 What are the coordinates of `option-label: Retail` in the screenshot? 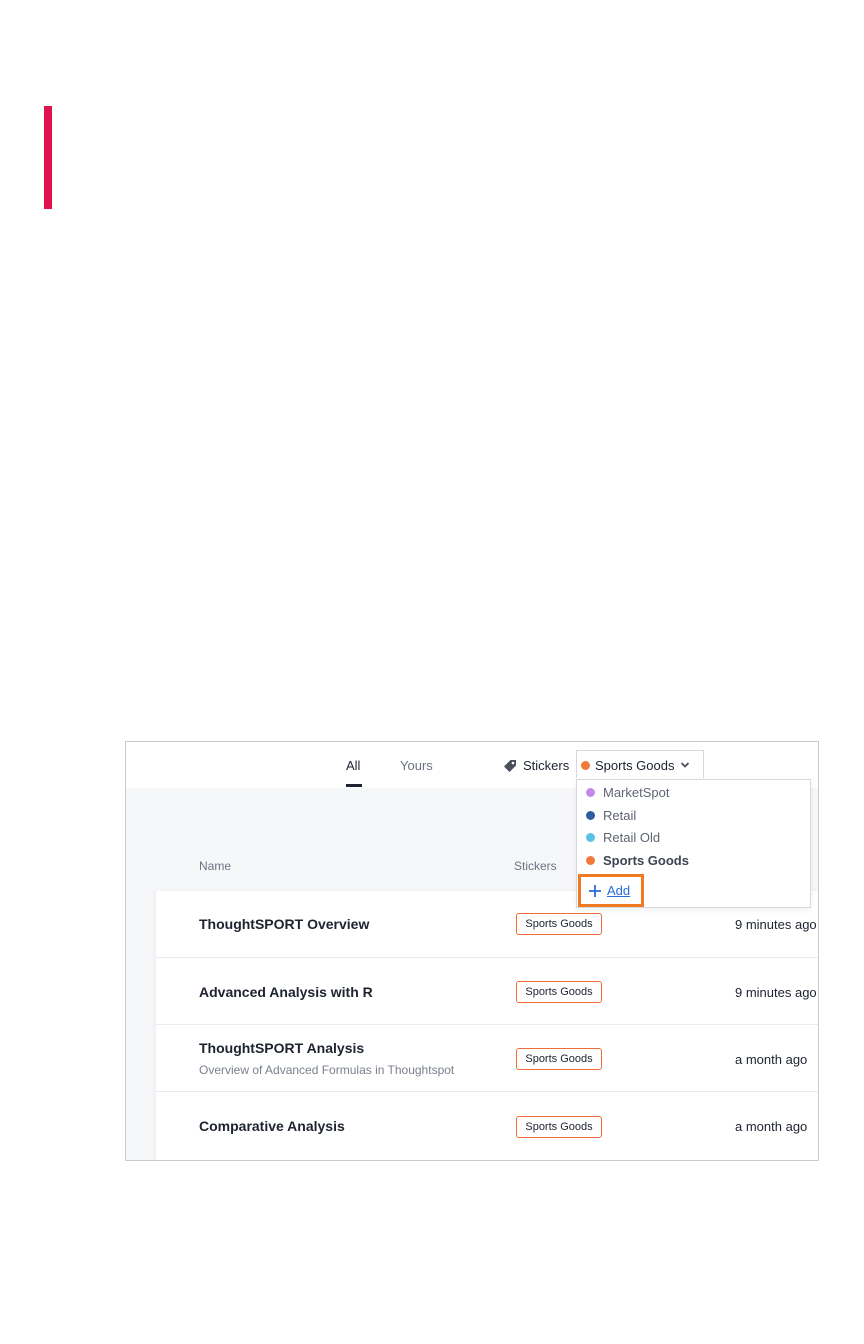 It's located at (620, 815).